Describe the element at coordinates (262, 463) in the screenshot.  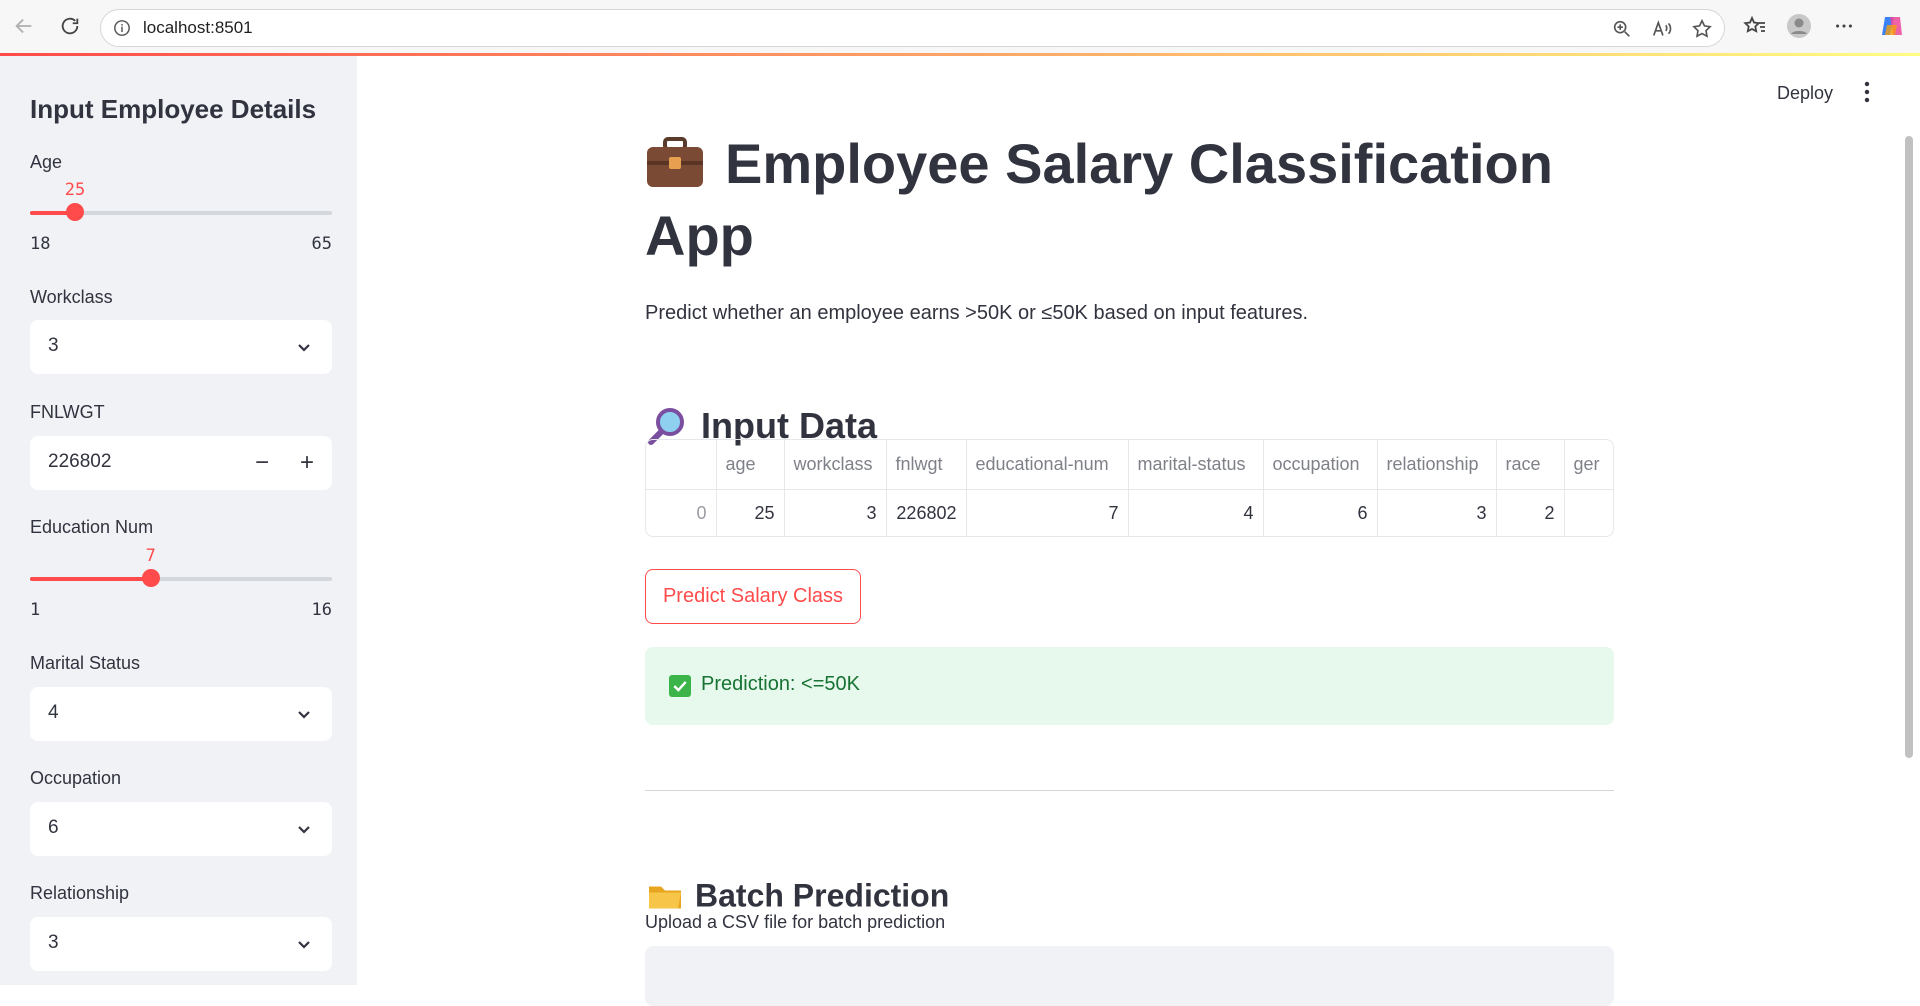
I see `decrement-button: −` at that location.